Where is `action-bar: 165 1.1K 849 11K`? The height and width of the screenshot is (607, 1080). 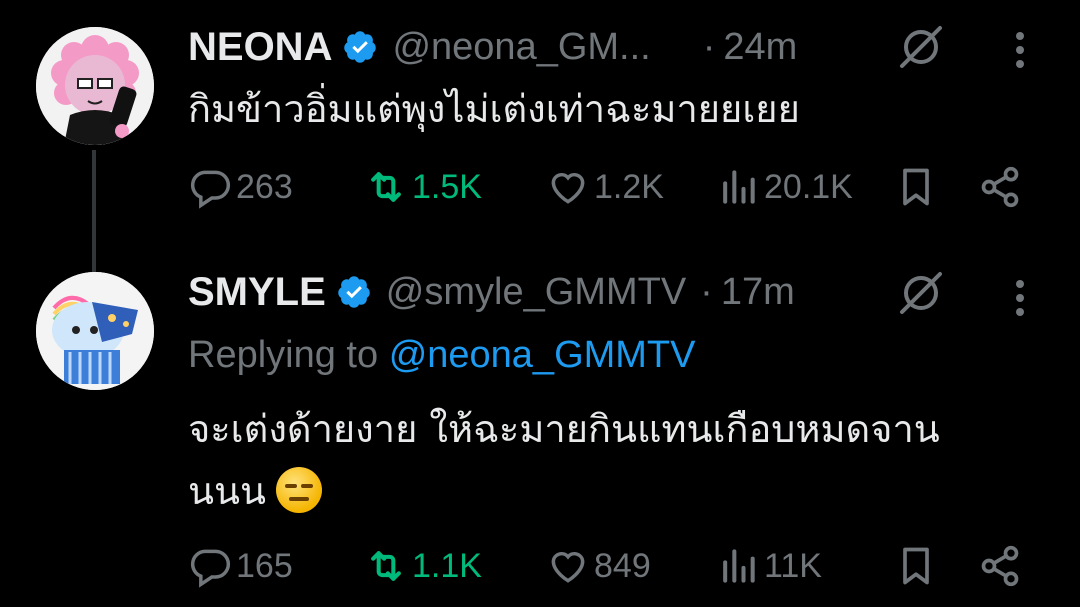
action-bar: 165 1.1K 849 11K is located at coordinates (608, 569).